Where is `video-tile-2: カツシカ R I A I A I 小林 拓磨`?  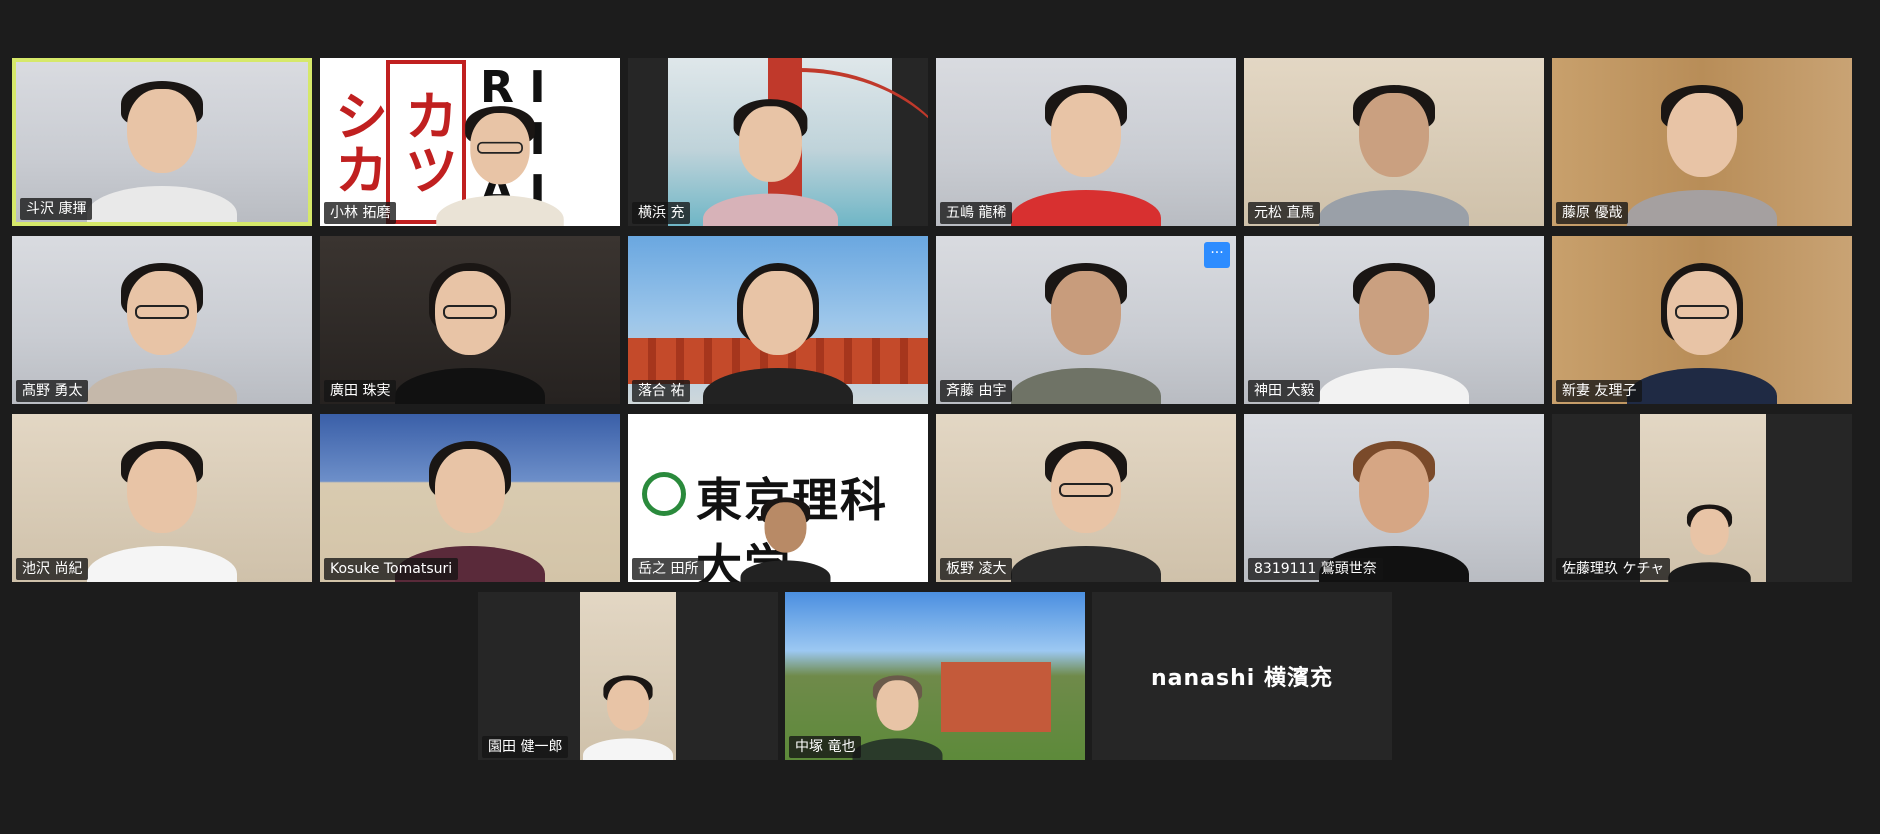
video-tile-2: カツシカ R I A I A I 小林 拓磨 is located at coordinates (470, 142).